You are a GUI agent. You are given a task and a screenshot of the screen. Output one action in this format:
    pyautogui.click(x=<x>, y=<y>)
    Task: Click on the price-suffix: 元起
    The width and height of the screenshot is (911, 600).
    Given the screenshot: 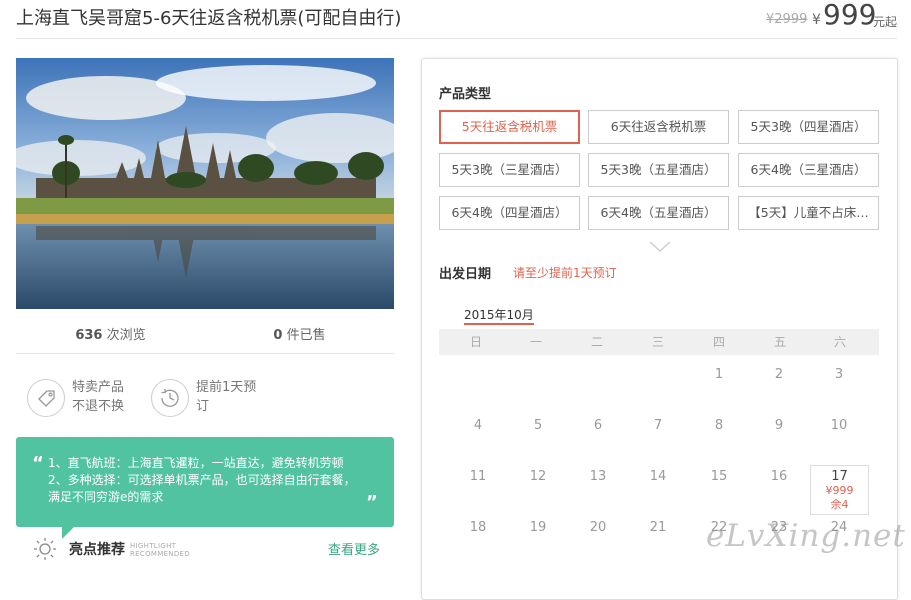 What is the action you would take?
    pyautogui.click(x=885, y=22)
    